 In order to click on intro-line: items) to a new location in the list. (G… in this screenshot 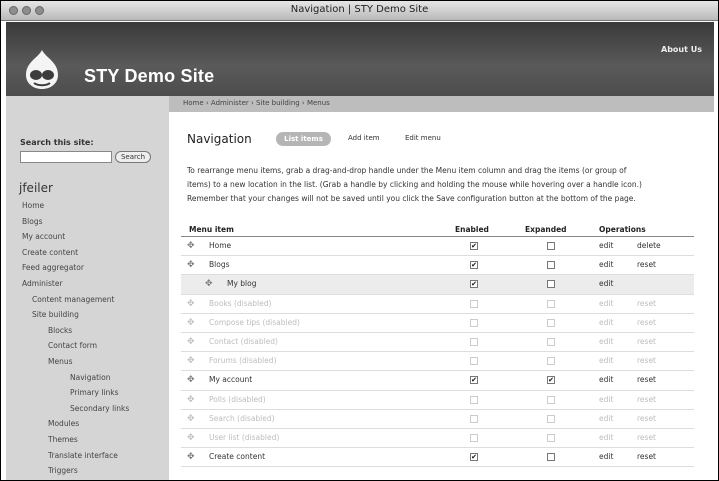, I will do `click(414, 184)`.